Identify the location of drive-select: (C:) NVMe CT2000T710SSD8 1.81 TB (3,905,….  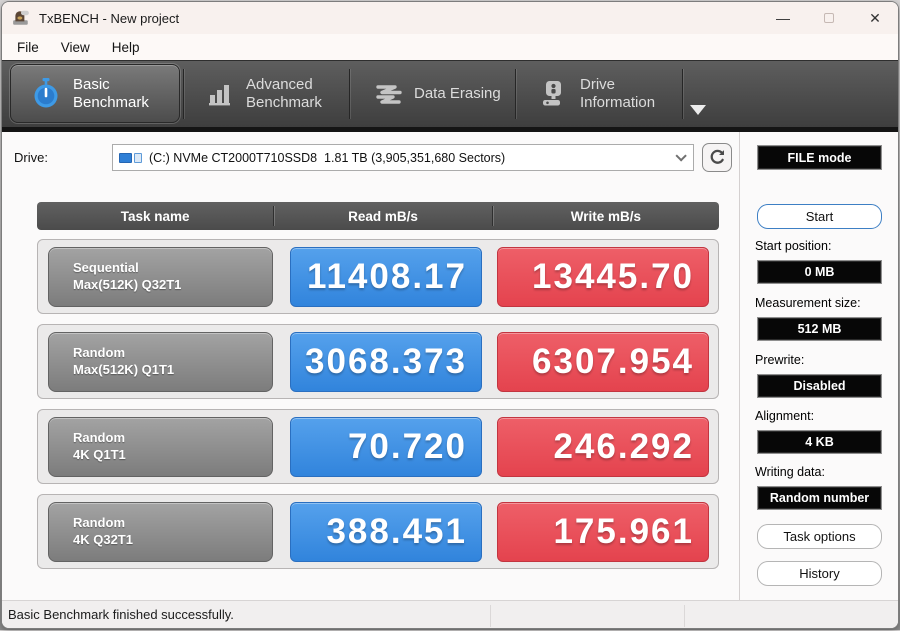
(403, 157).